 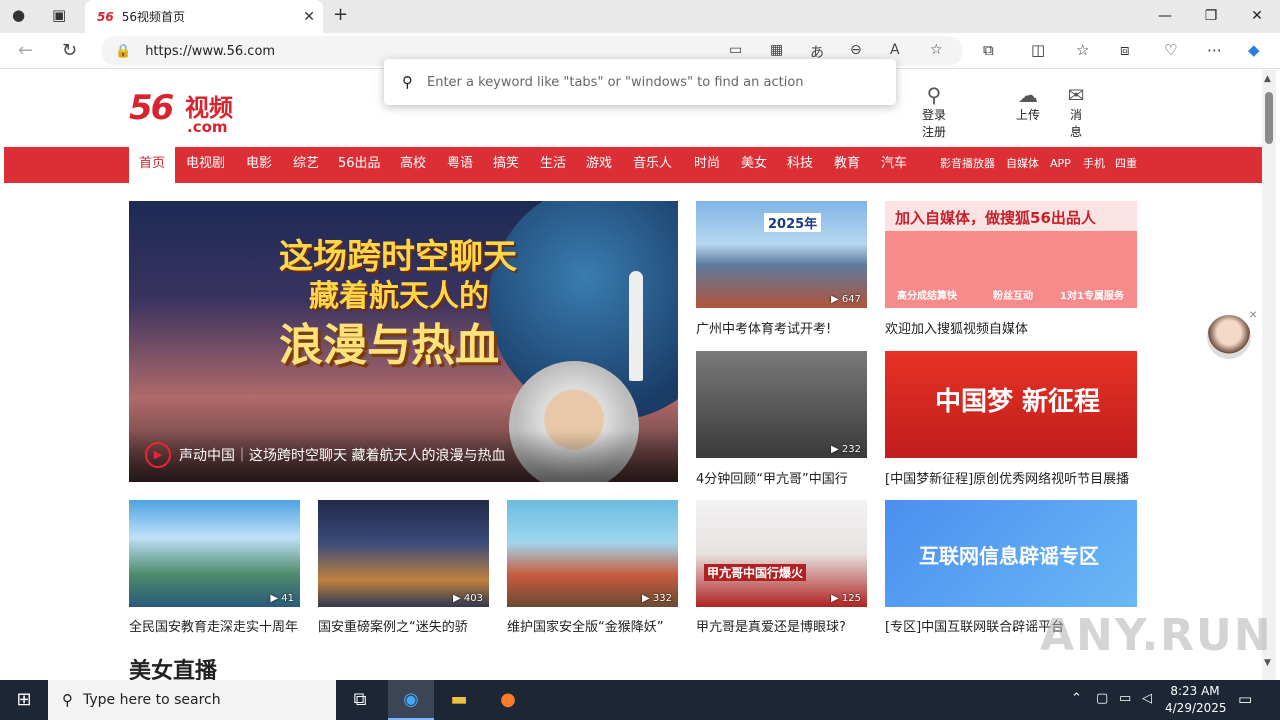 I want to click on new-tab-icon: +, so click(x=340, y=14).